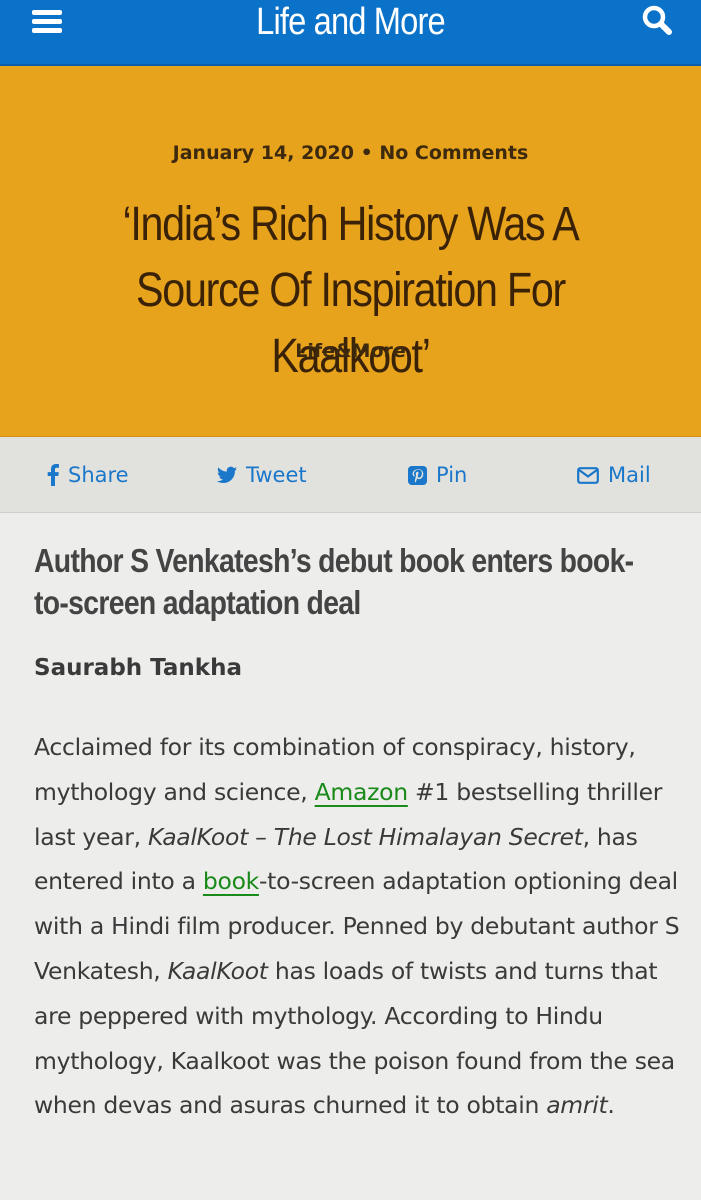 Image resolution: width=701 pixels, height=1200 pixels. What do you see at coordinates (452, 475) in the screenshot?
I see `share-pinterest-label: Pin` at bounding box center [452, 475].